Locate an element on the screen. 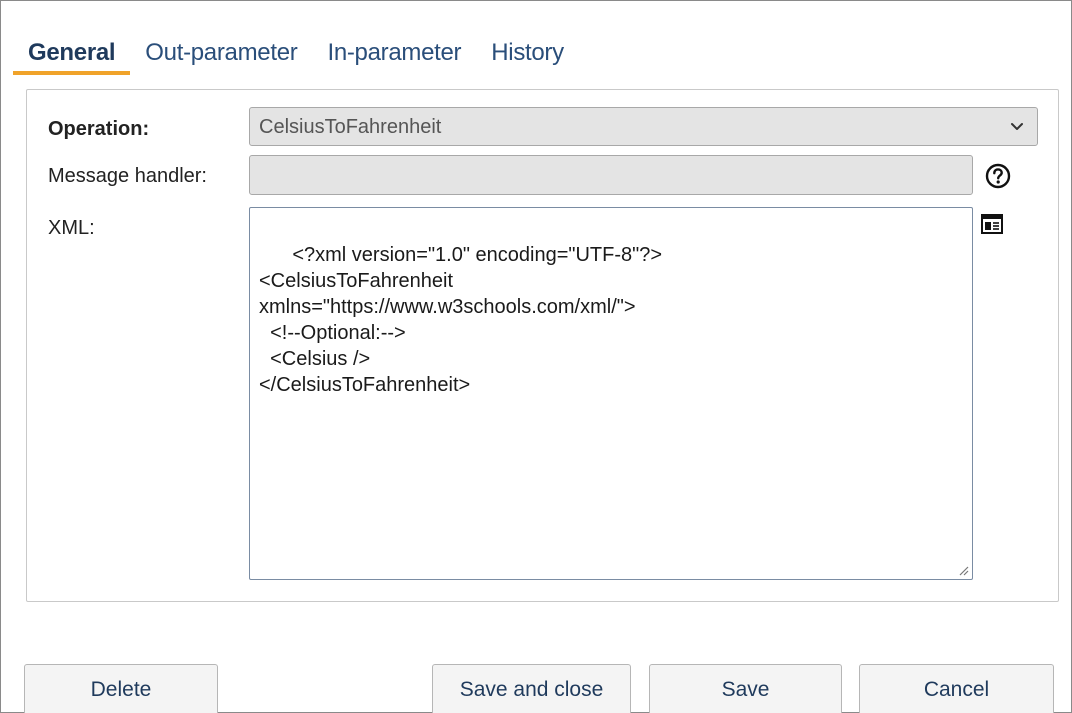 This screenshot has height=713, width=1072. help-circle-icon is located at coordinates (998, 176).